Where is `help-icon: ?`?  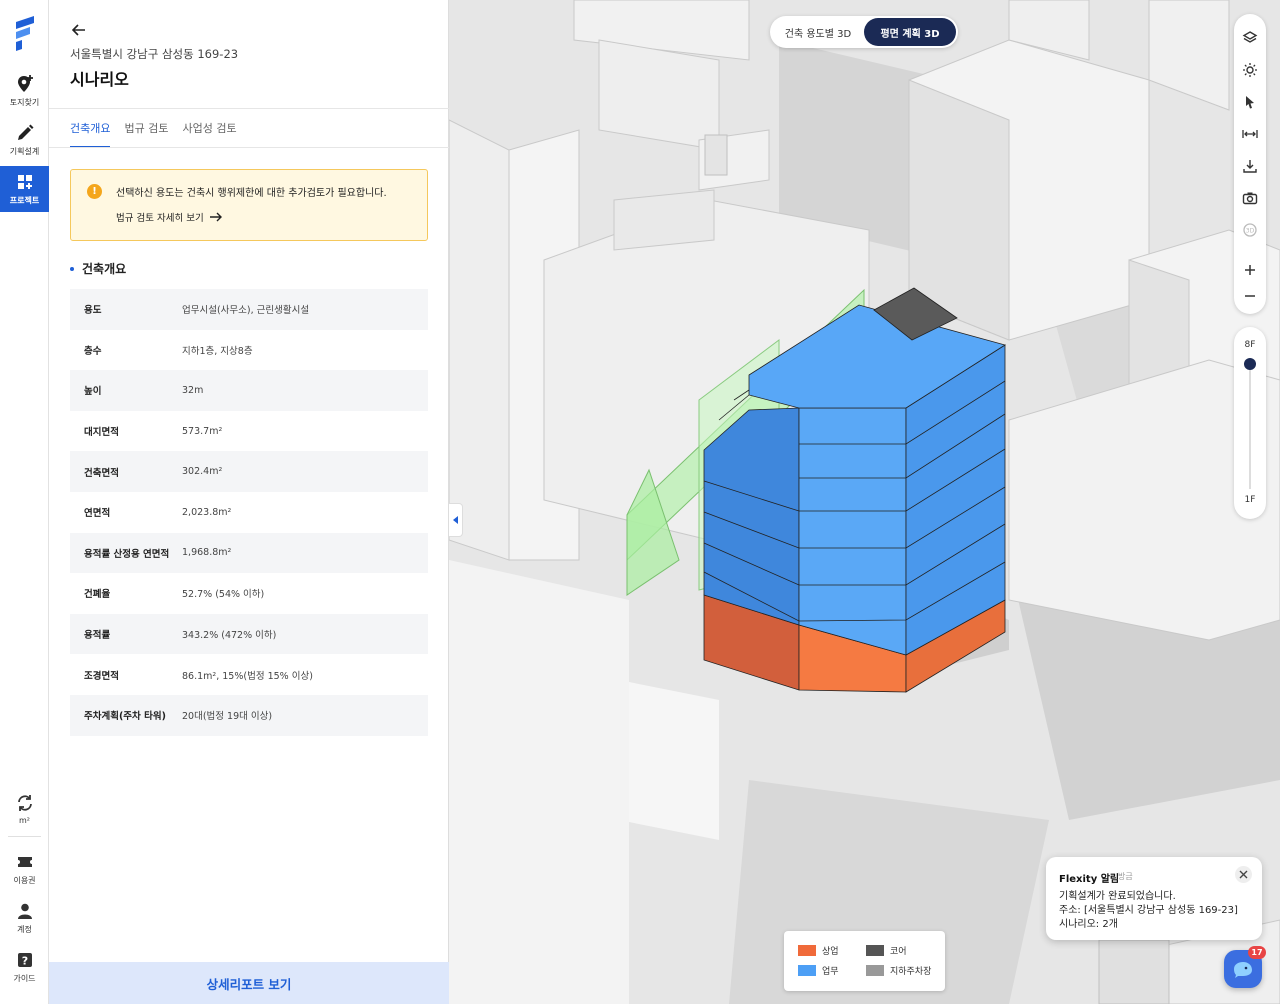 help-icon: ? is located at coordinates (25, 960).